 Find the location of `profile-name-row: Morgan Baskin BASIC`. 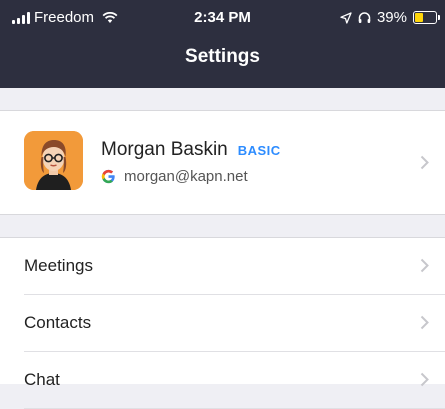

profile-name-row: Morgan Baskin BASIC is located at coordinates (191, 150).